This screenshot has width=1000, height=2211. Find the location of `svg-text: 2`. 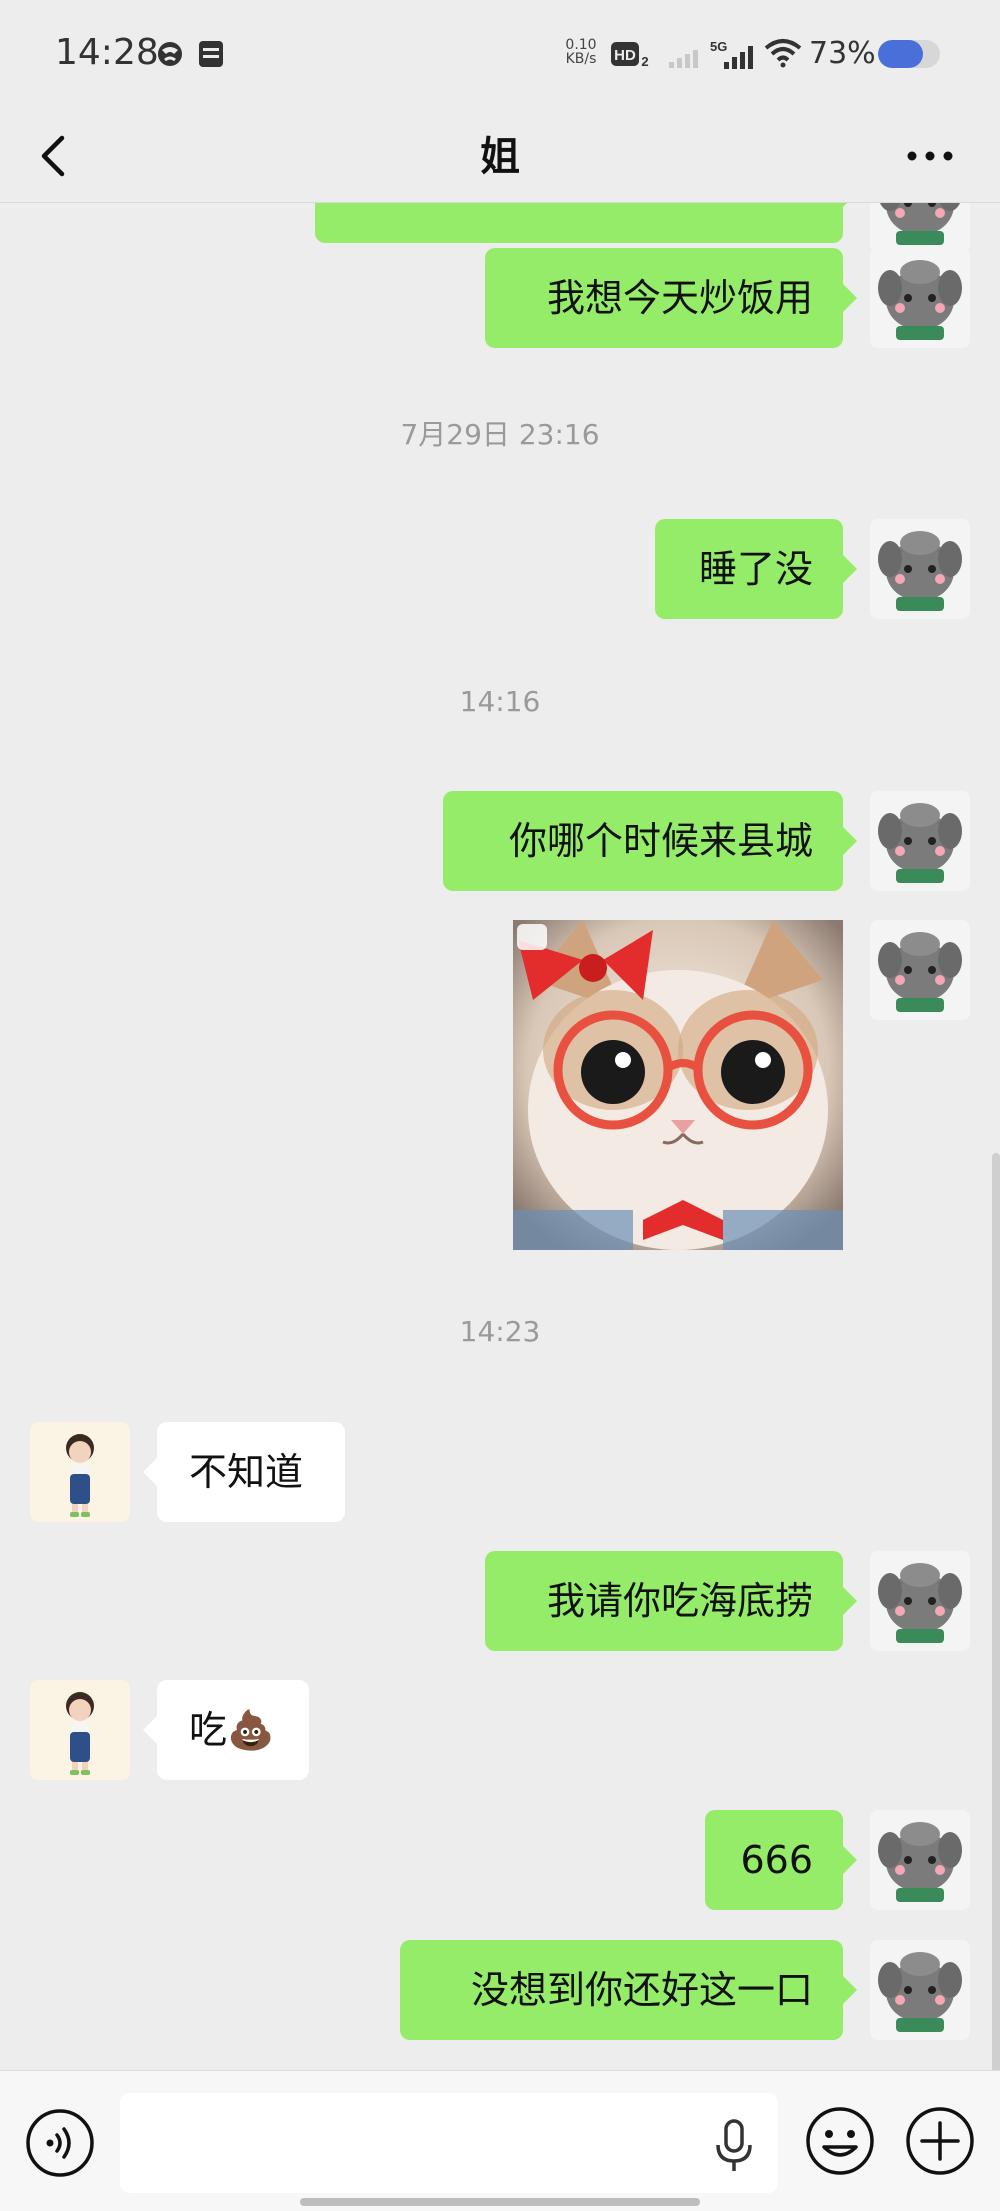

svg-text: 2 is located at coordinates (644, 61).